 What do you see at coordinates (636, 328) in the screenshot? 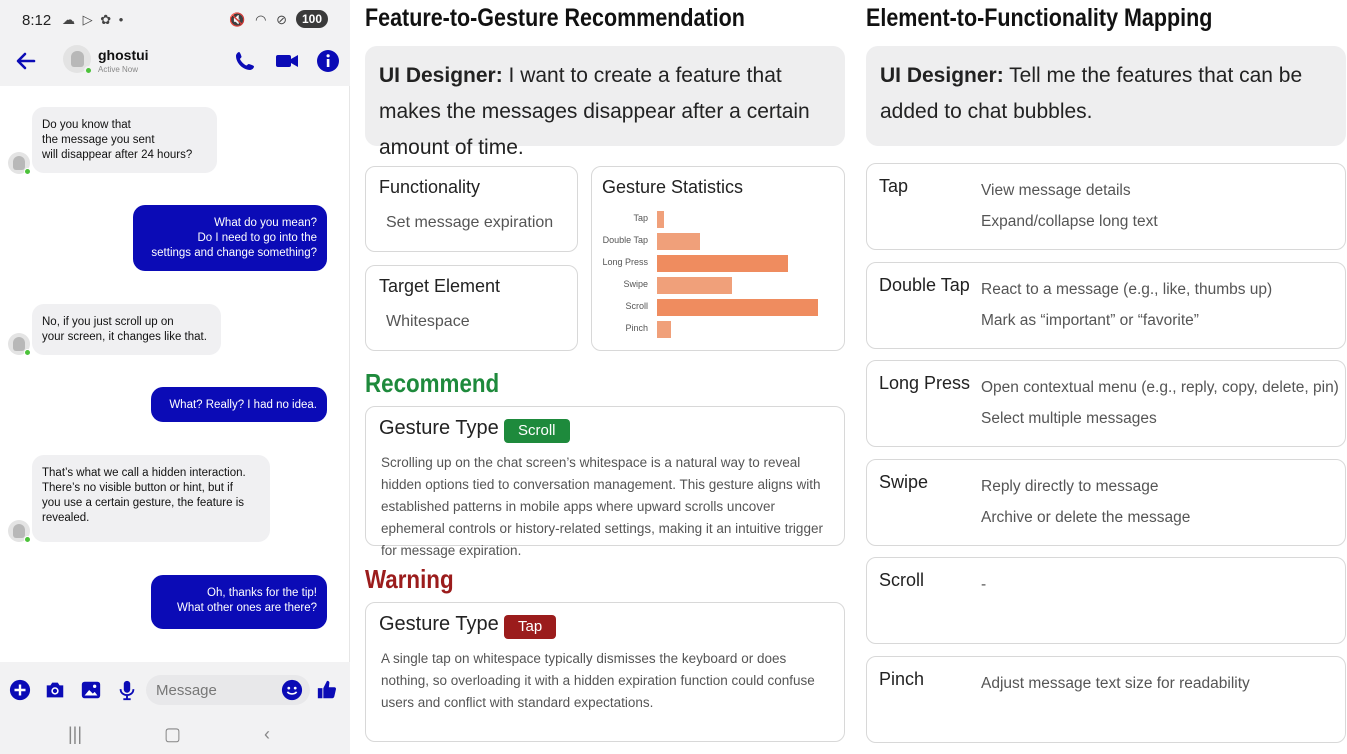
I see `chart-tick-label: Pinch` at bounding box center [636, 328].